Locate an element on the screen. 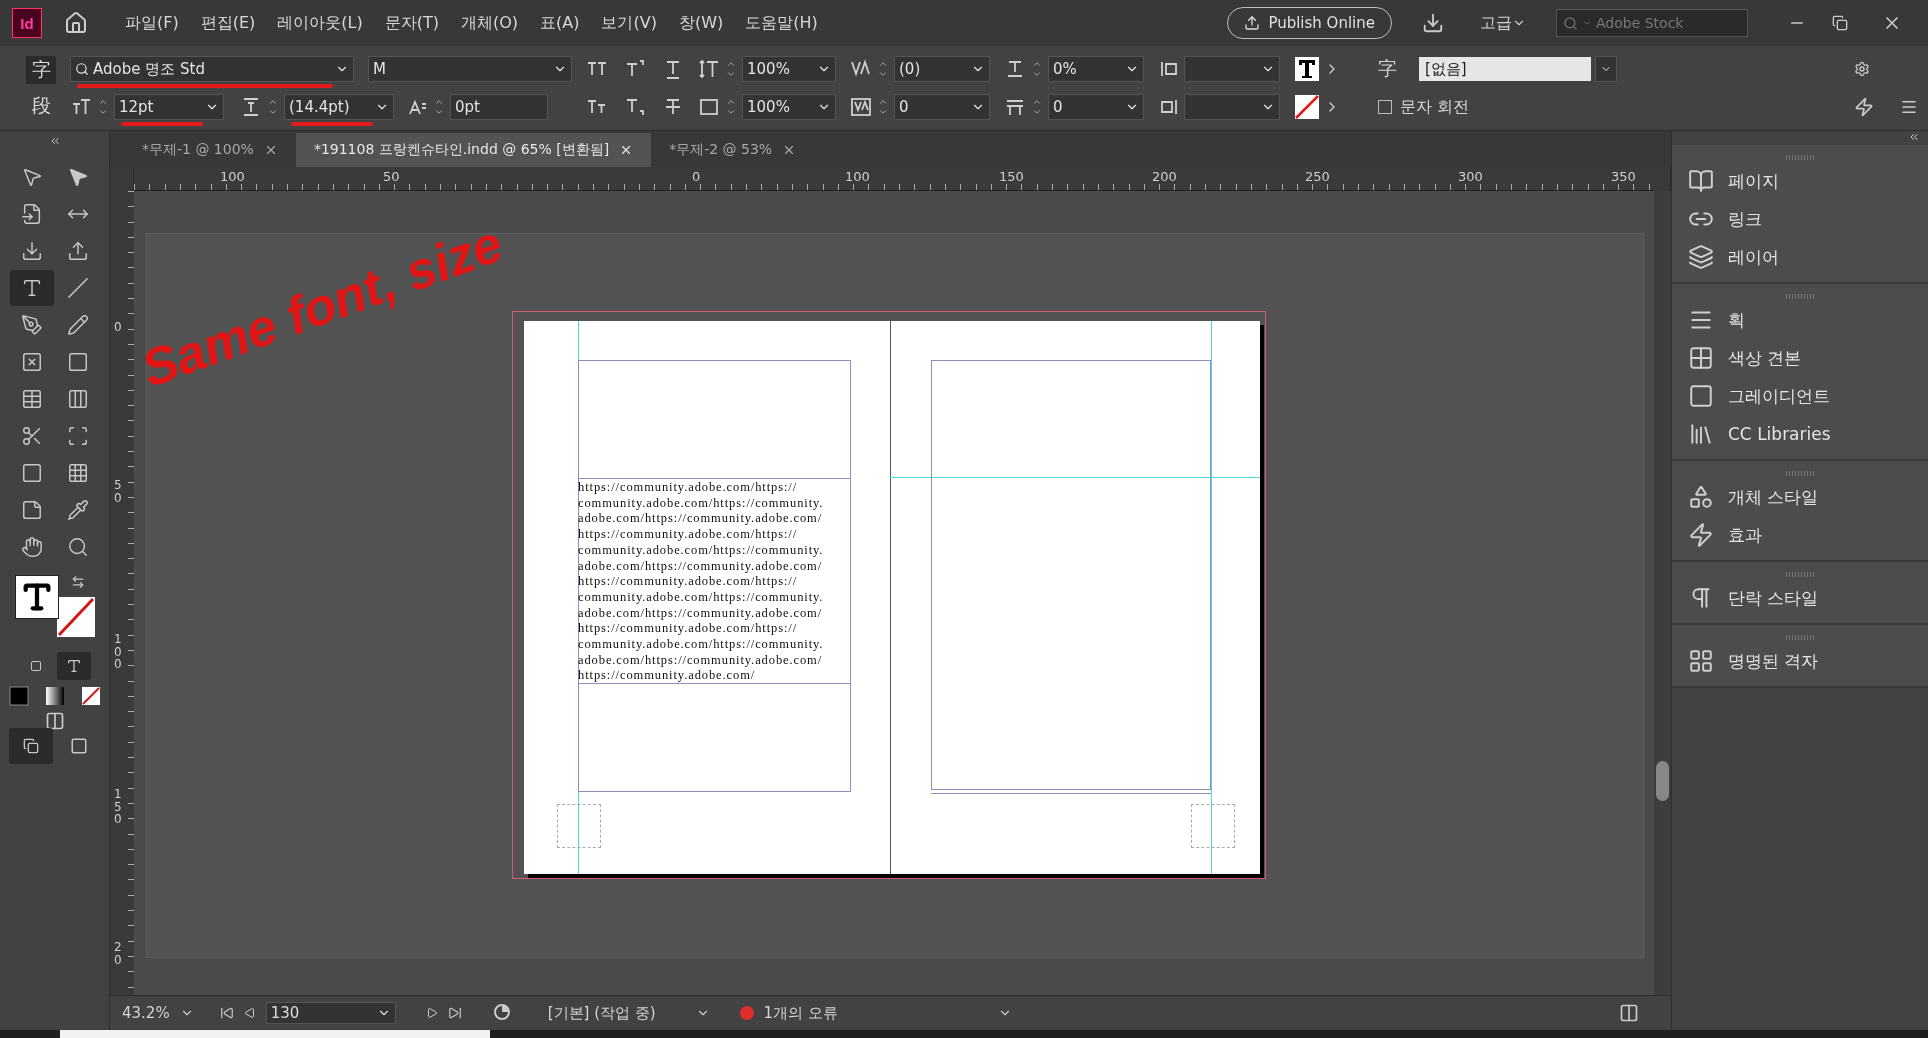  panel-item: 레이어 is located at coordinates (1800, 257).